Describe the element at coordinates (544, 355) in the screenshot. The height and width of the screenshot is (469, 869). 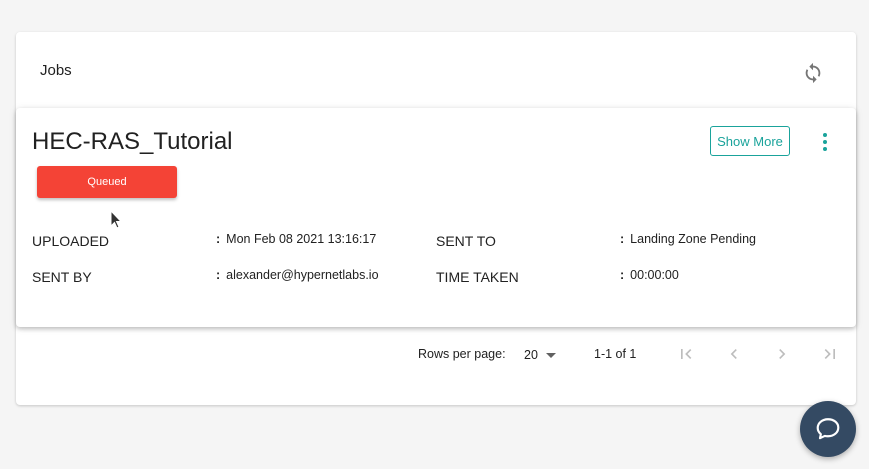
I see `rows-per-page-select: 20` at that location.